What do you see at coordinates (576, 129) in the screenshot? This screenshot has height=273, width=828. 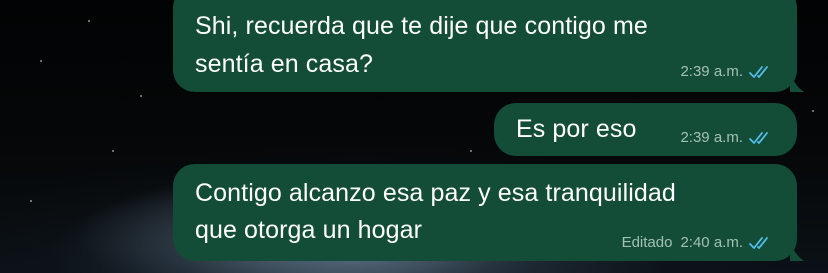 I see `message-text-line: Es por eso` at bounding box center [576, 129].